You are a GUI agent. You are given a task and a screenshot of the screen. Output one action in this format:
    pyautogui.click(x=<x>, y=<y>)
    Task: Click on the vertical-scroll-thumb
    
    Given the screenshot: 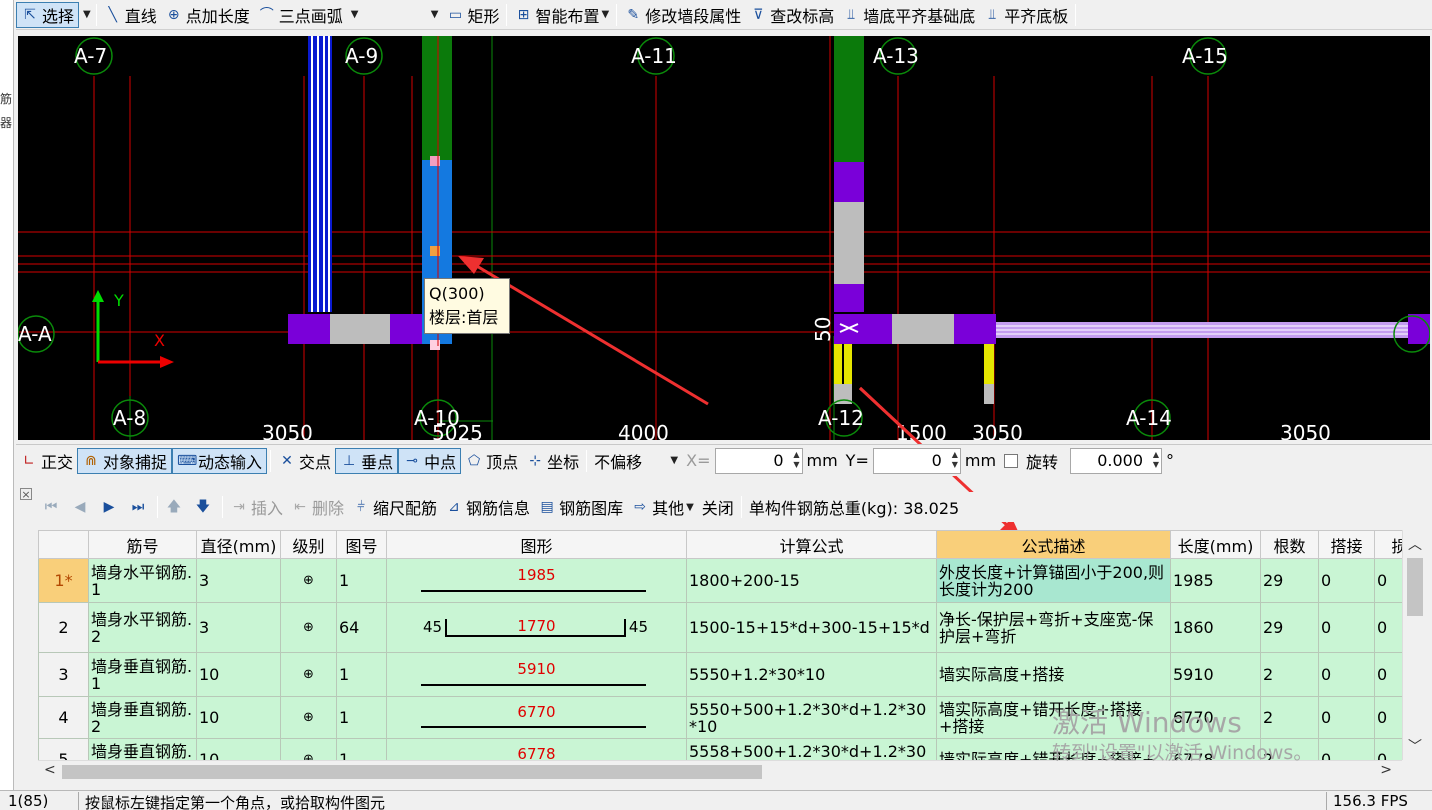 What is the action you would take?
    pyautogui.click(x=1415, y=587)
    